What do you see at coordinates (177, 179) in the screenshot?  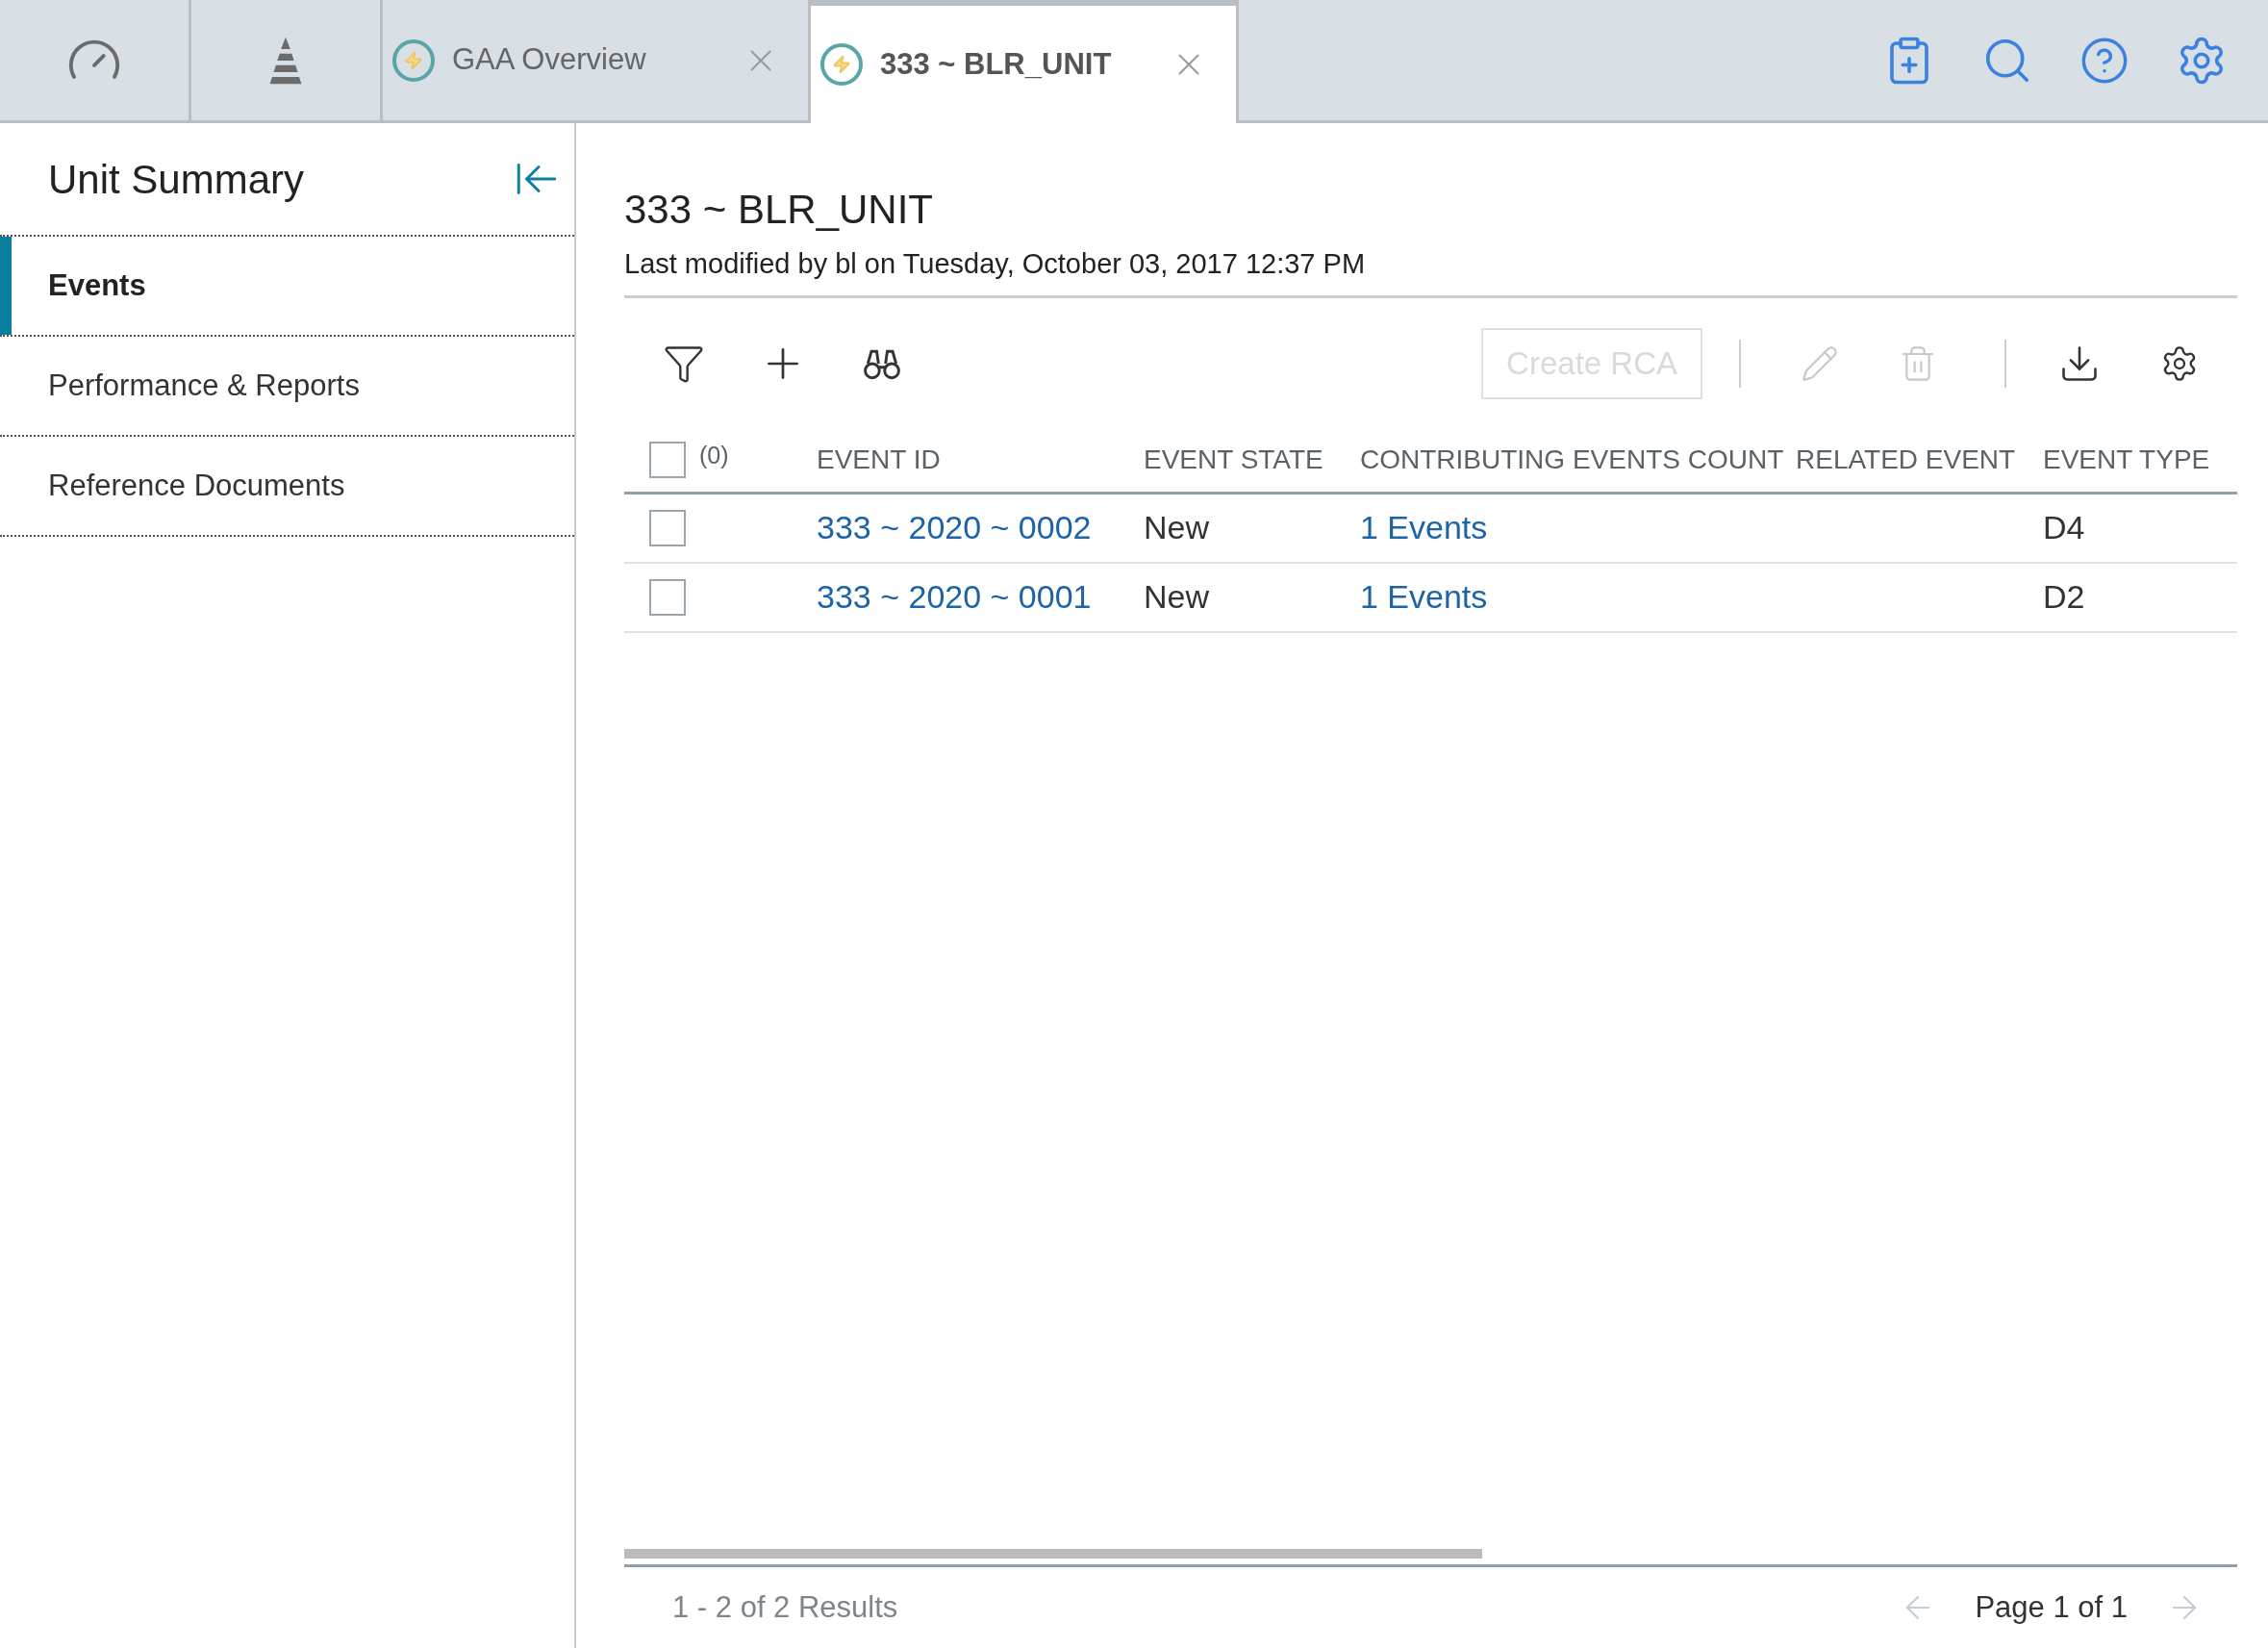 I see `sidebar-title: Unit Summary` at bounding box center [177, 179].